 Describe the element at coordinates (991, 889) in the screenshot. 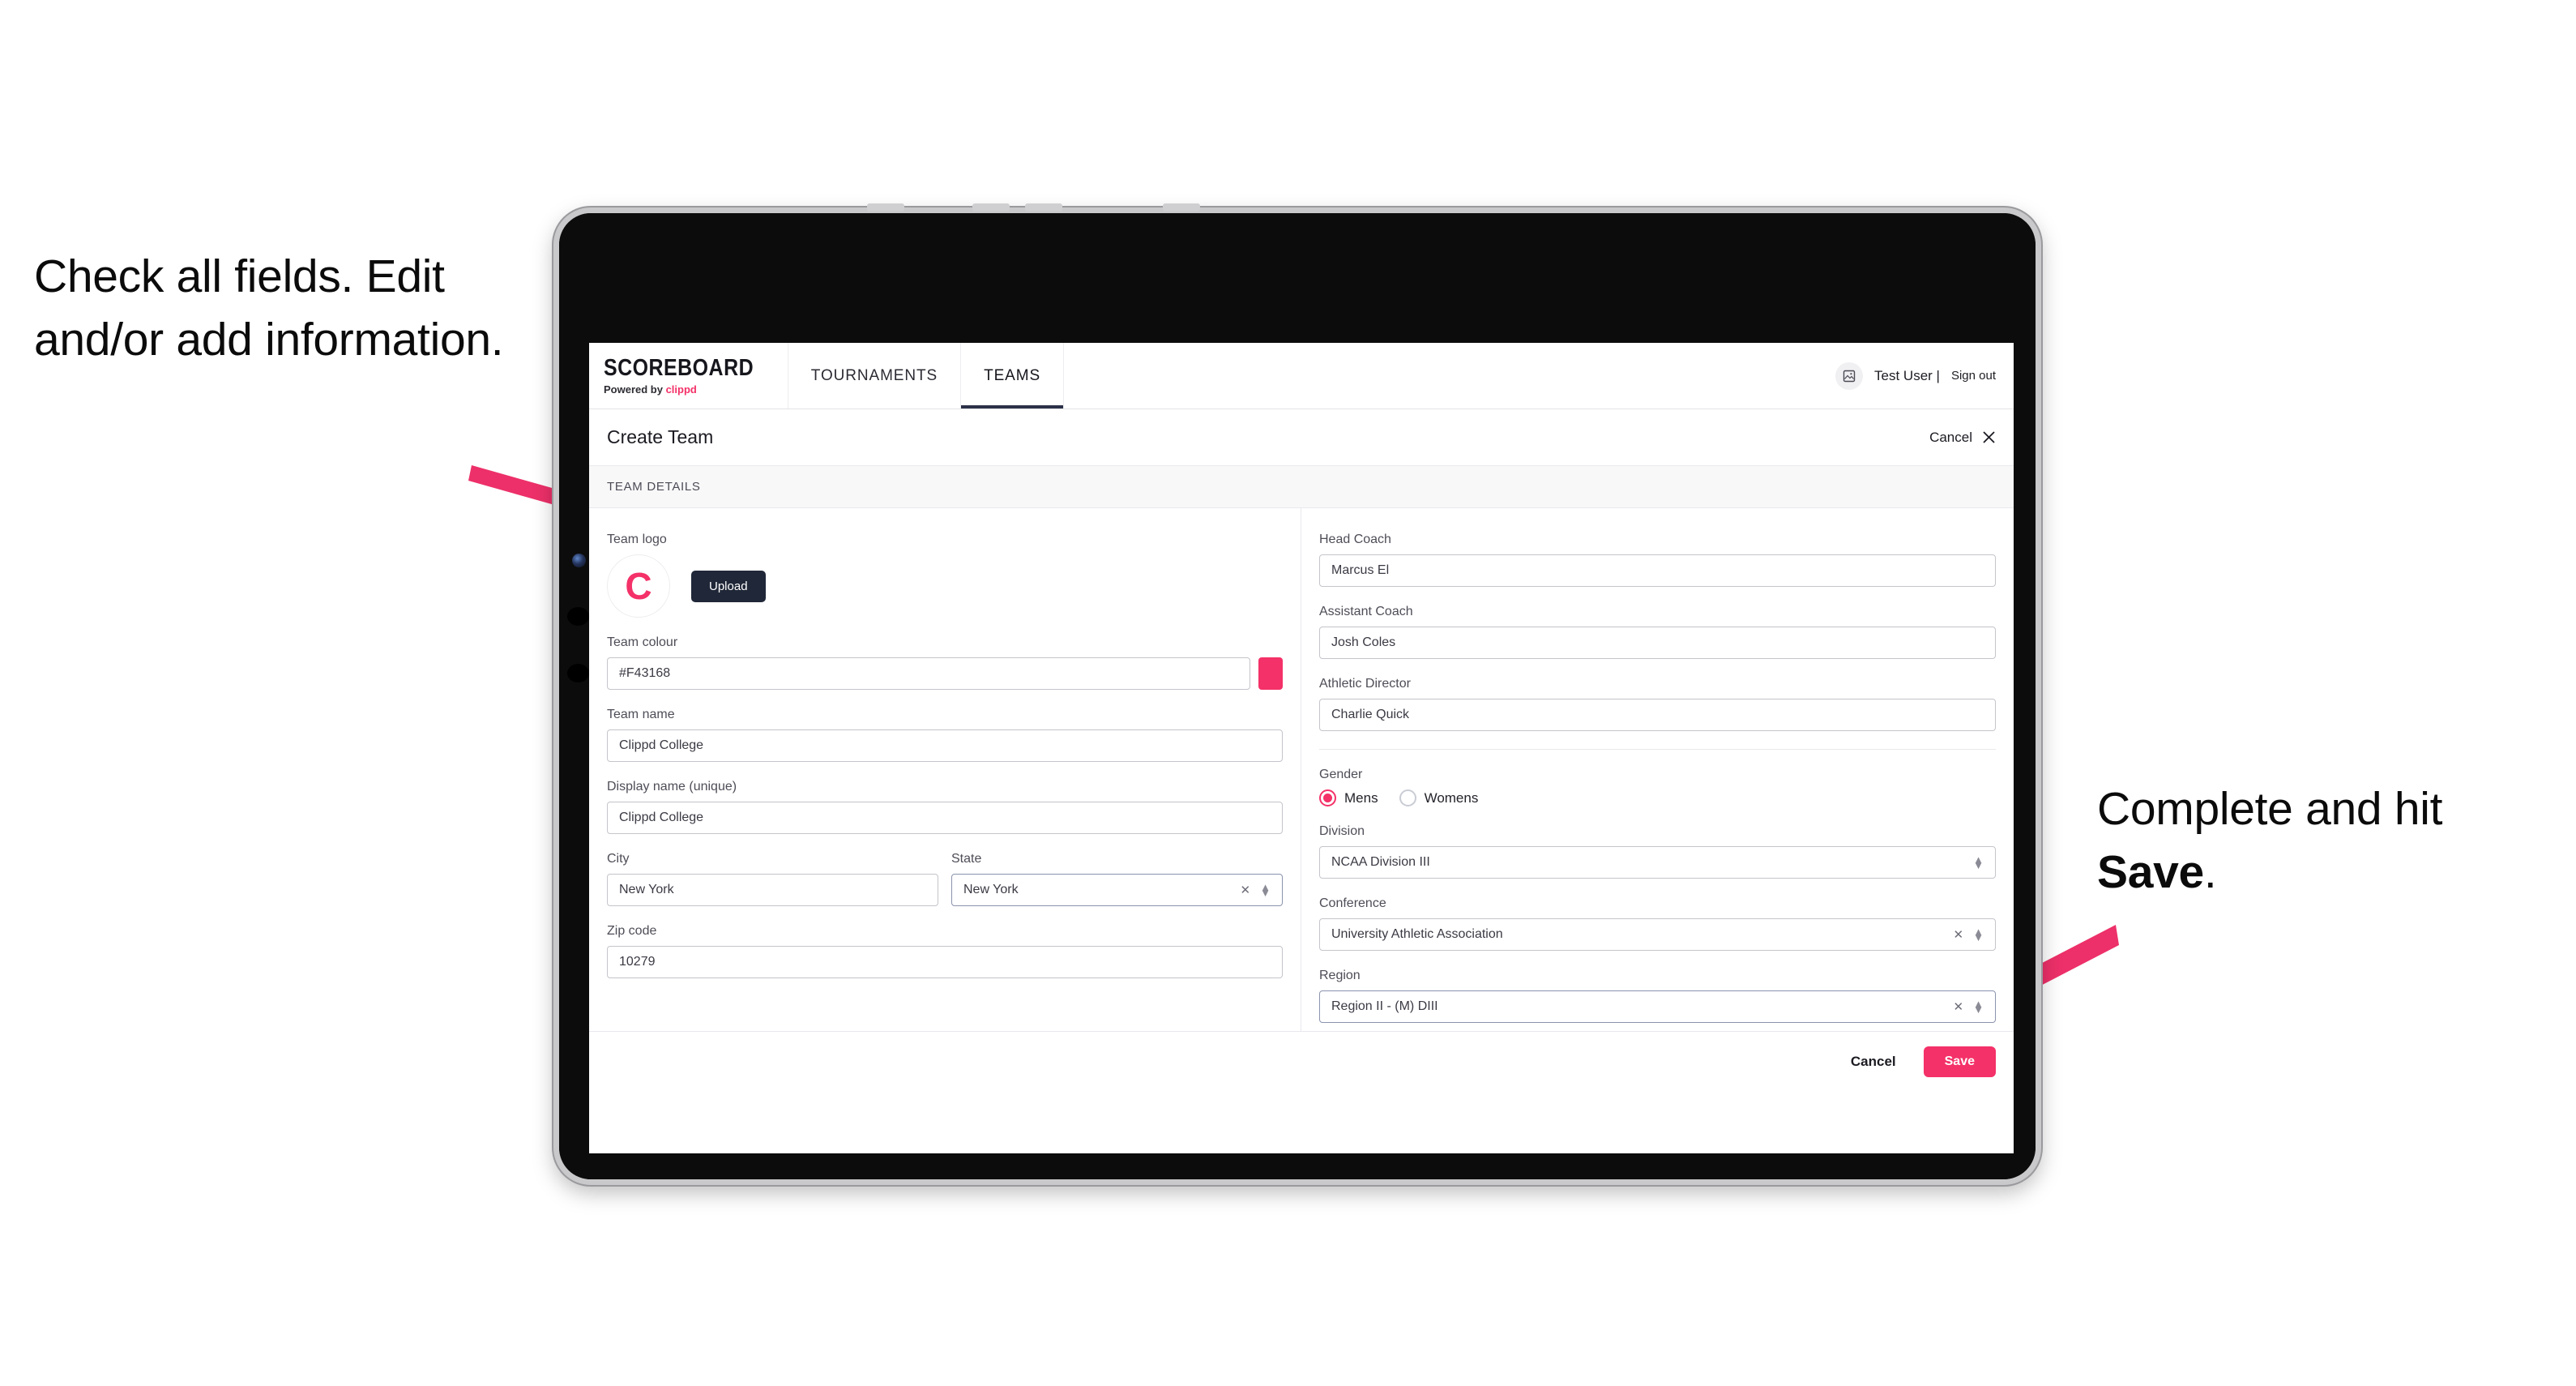

I see `state-value: New York` at that location.